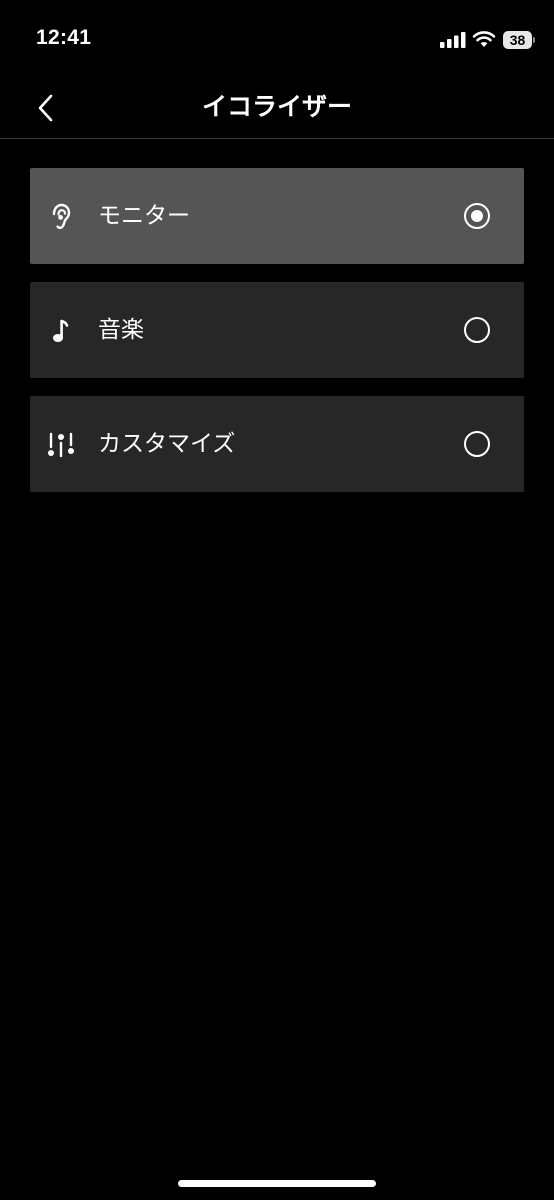  I want to click on equalizer-option-music: 音楽, so click(277, 330).